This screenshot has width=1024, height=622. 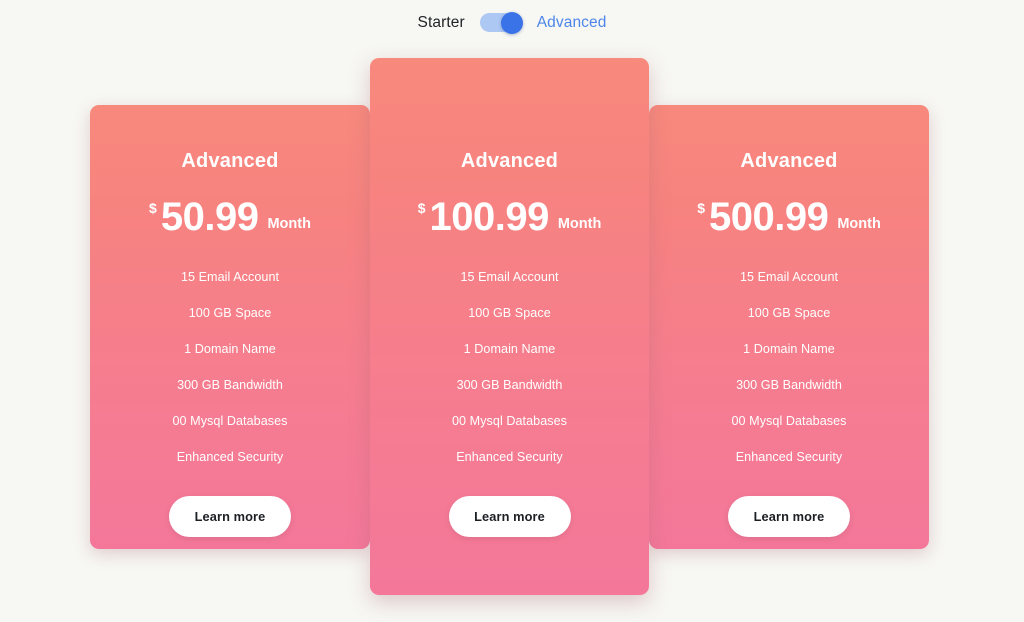 I want to click on plan-price: $ 100.99 Month, so click(x=510, y=217).